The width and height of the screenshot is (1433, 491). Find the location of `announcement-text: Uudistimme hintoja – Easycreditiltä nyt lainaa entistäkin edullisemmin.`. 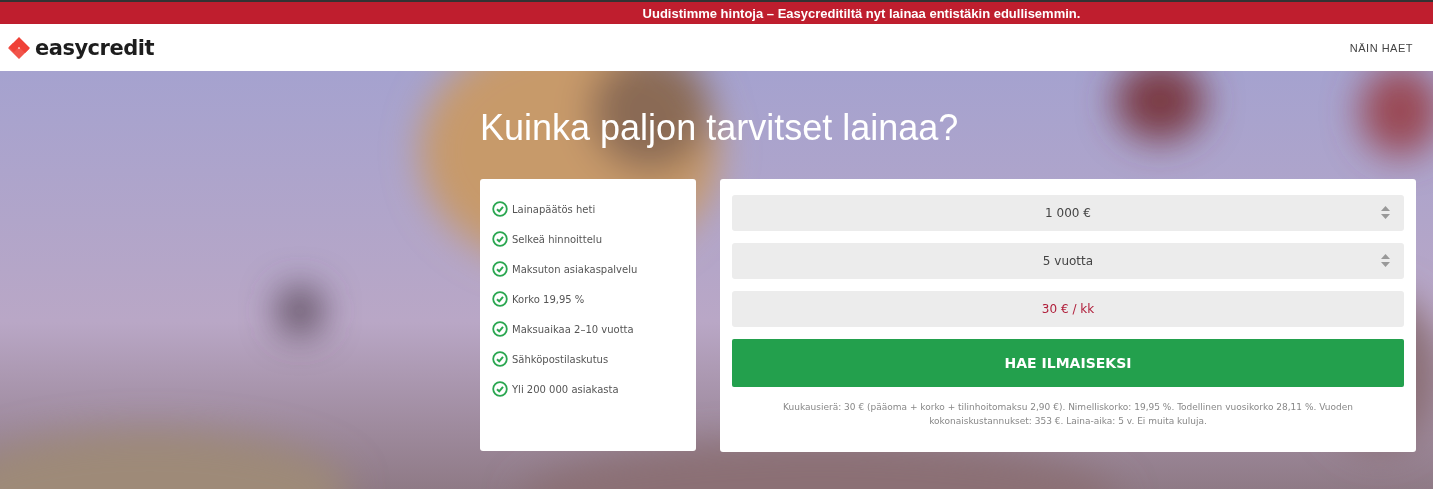

announcement-text: Uudistimme hintoja – Easycreditiltä nyt lainaa entistäkin edullisemmin. is located at coordinates (861, 13).